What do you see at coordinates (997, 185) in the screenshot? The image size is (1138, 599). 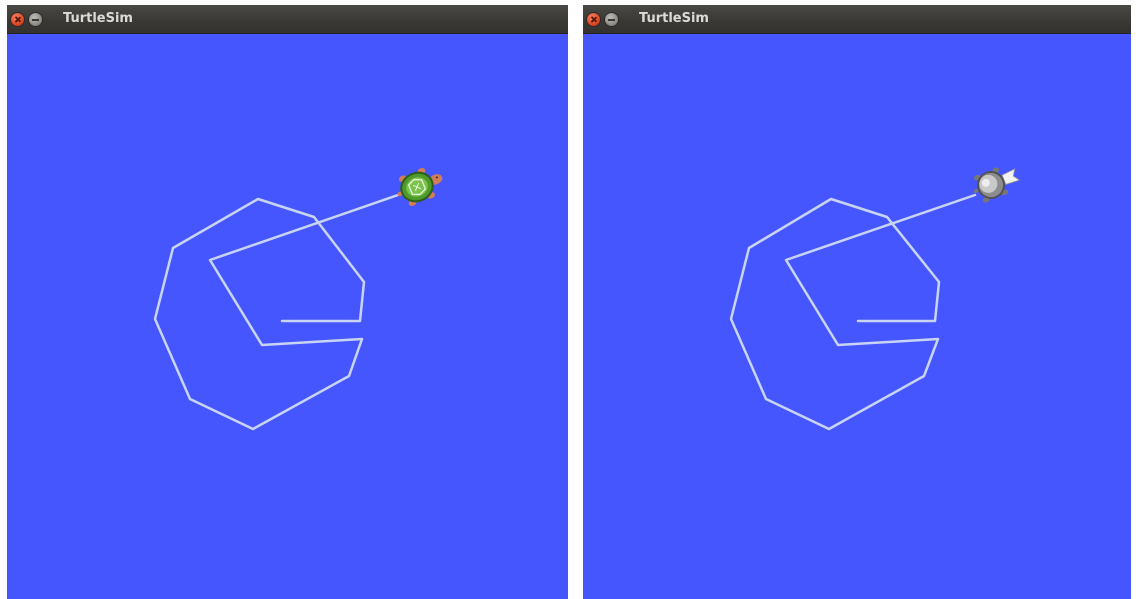 I see `gray-turtle-icon` at bounding box center [997, 185].